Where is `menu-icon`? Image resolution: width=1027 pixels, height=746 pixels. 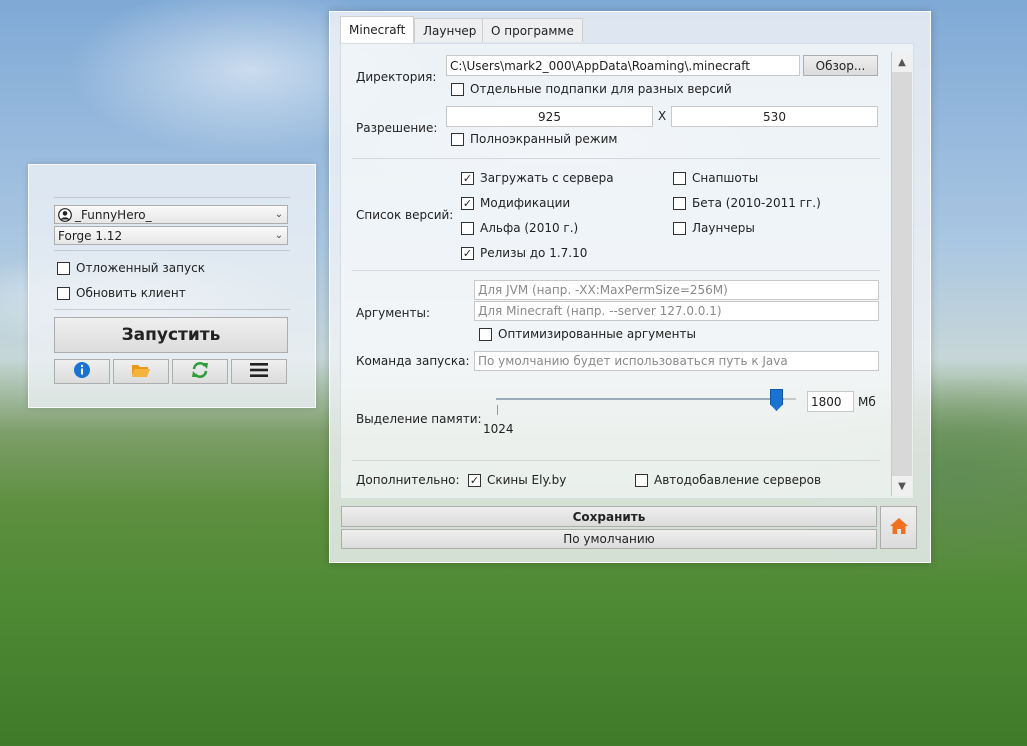
menu-icon is located at coordinates (259, 371).